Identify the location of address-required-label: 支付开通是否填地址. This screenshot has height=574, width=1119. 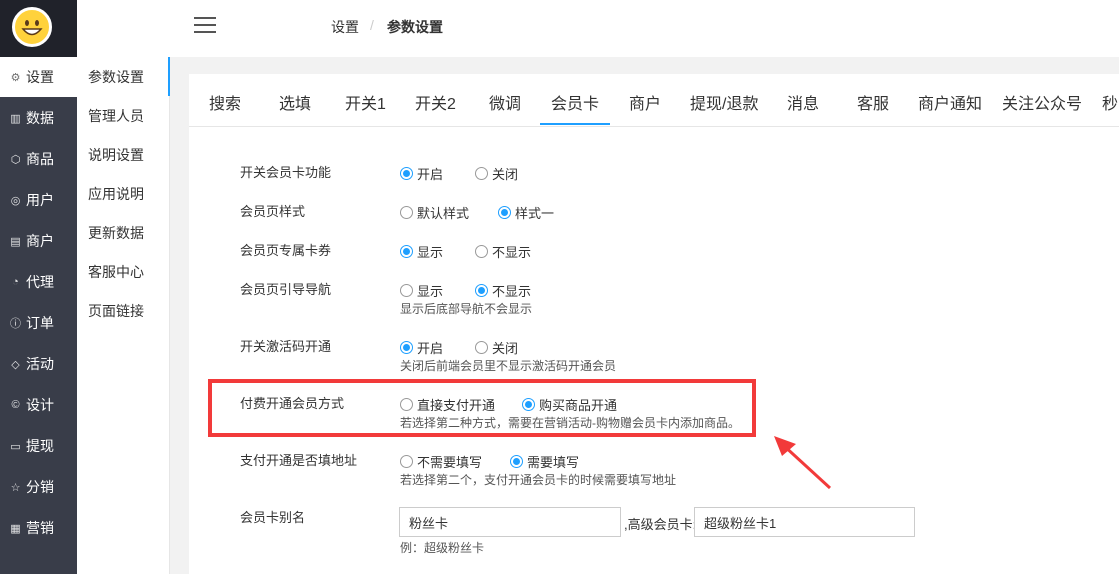
(299, 460).